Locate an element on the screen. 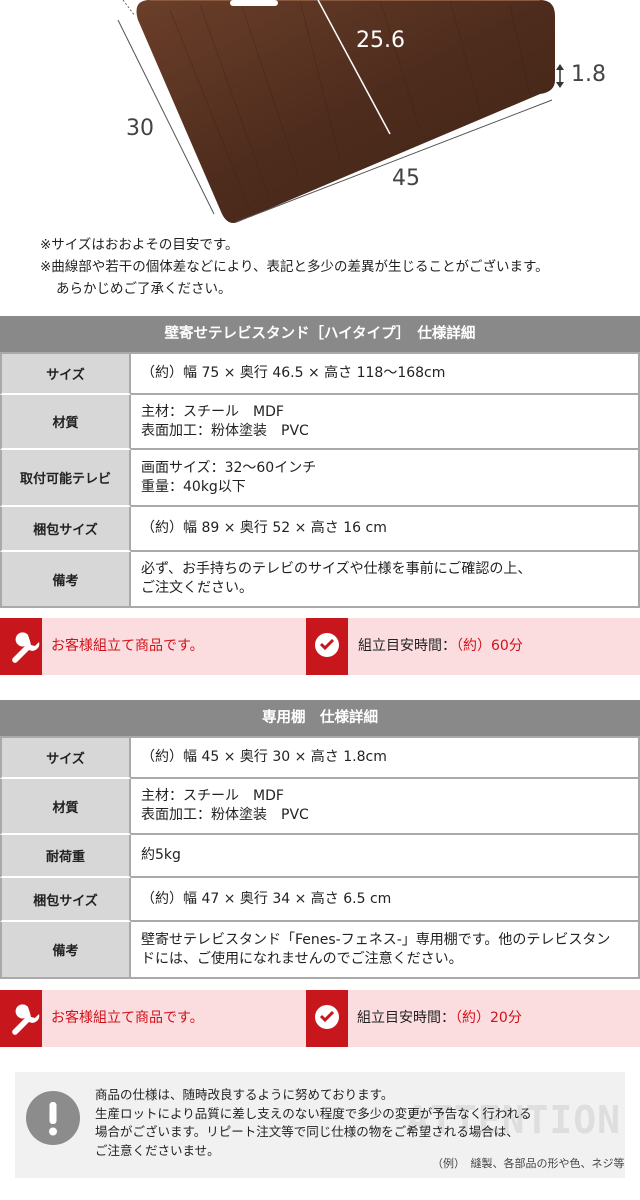  table-row: サイズ （約）幅 75 × 奥行 46.5 × 高さ 118〜168cm is located at coordinates (320, 373).